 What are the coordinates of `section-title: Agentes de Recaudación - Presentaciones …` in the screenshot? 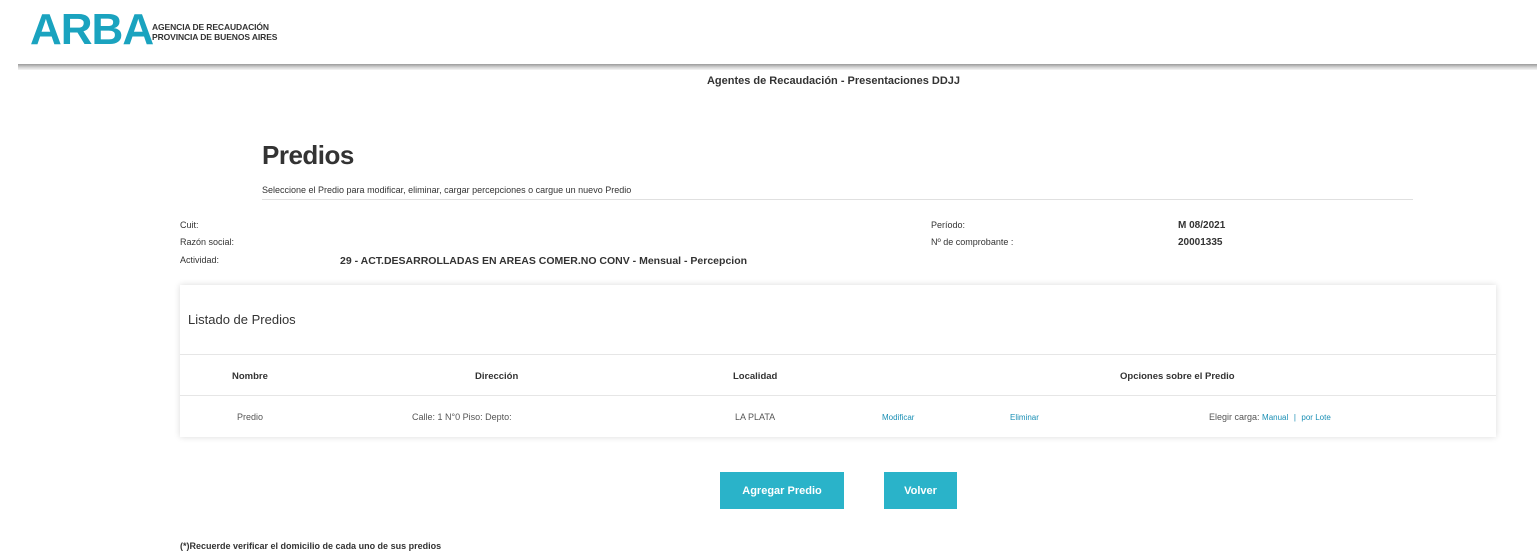 It's located at (833, 81).